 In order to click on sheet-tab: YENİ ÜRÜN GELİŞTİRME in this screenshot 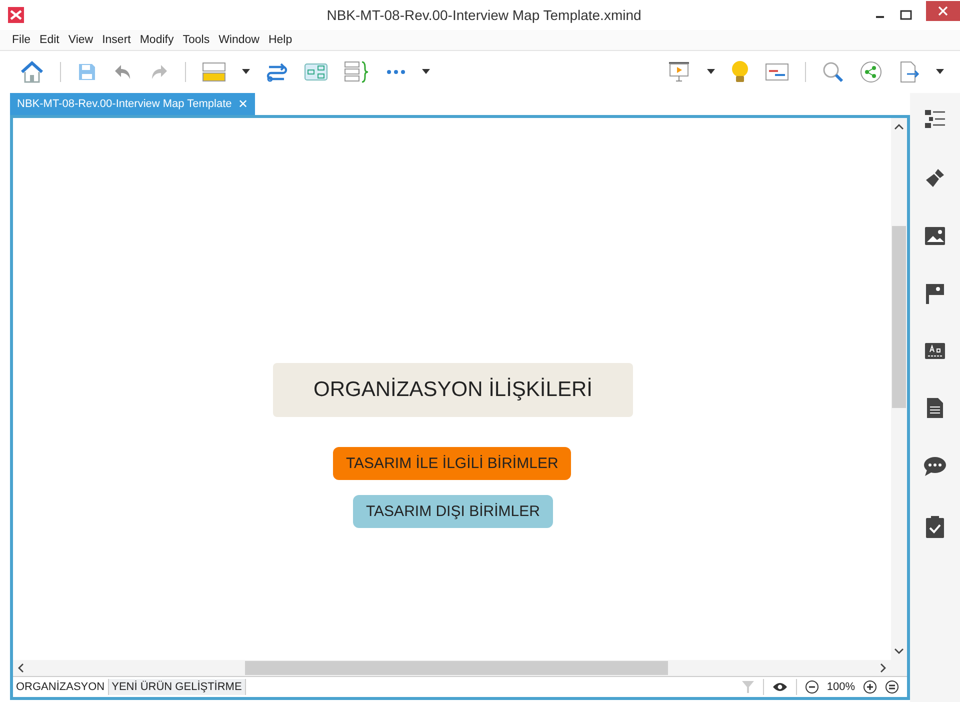, I will do `click(177, 687)`.